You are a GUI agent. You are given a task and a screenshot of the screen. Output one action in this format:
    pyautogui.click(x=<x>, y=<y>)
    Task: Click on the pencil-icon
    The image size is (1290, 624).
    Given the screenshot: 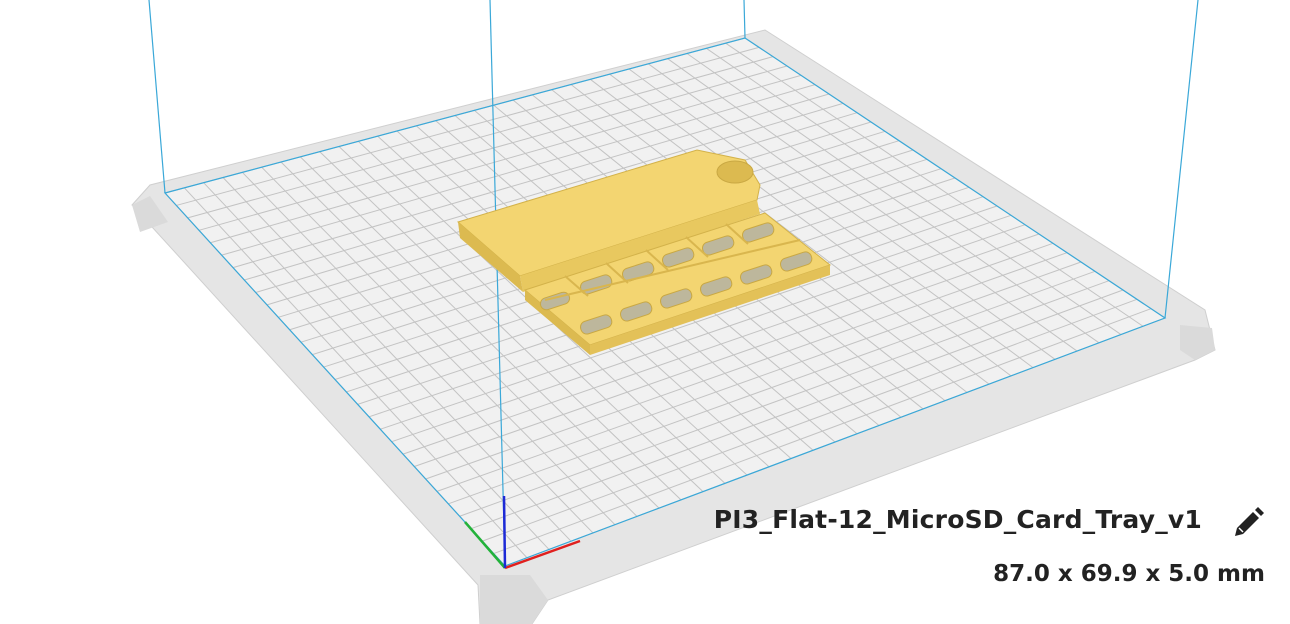 What is the action you would take?
    pyautogui.click(x=1249, y=521)
    